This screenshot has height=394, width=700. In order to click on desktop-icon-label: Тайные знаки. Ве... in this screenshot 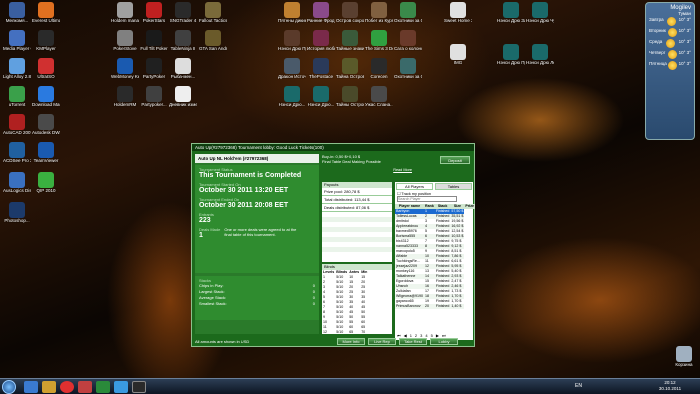, I will do `click(350, 48)`.